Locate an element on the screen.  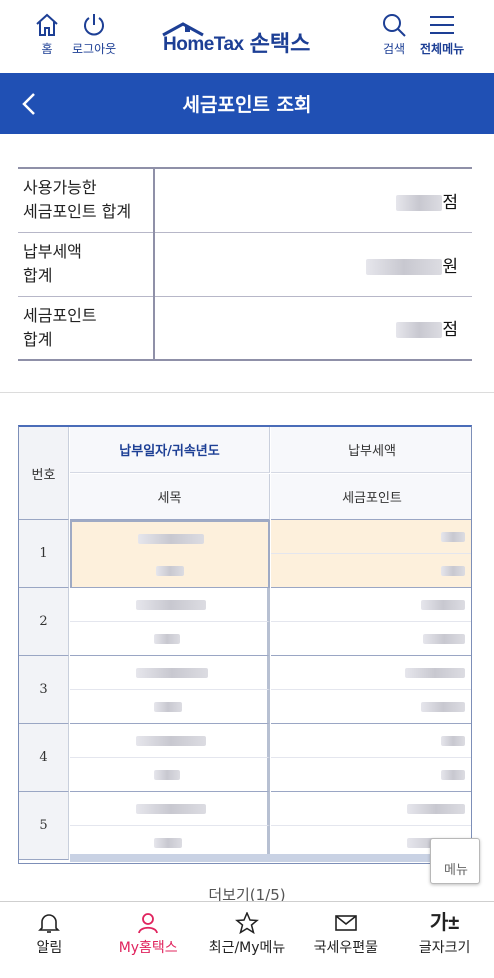
search-label: 검색 is located at coordinates (394, 49).